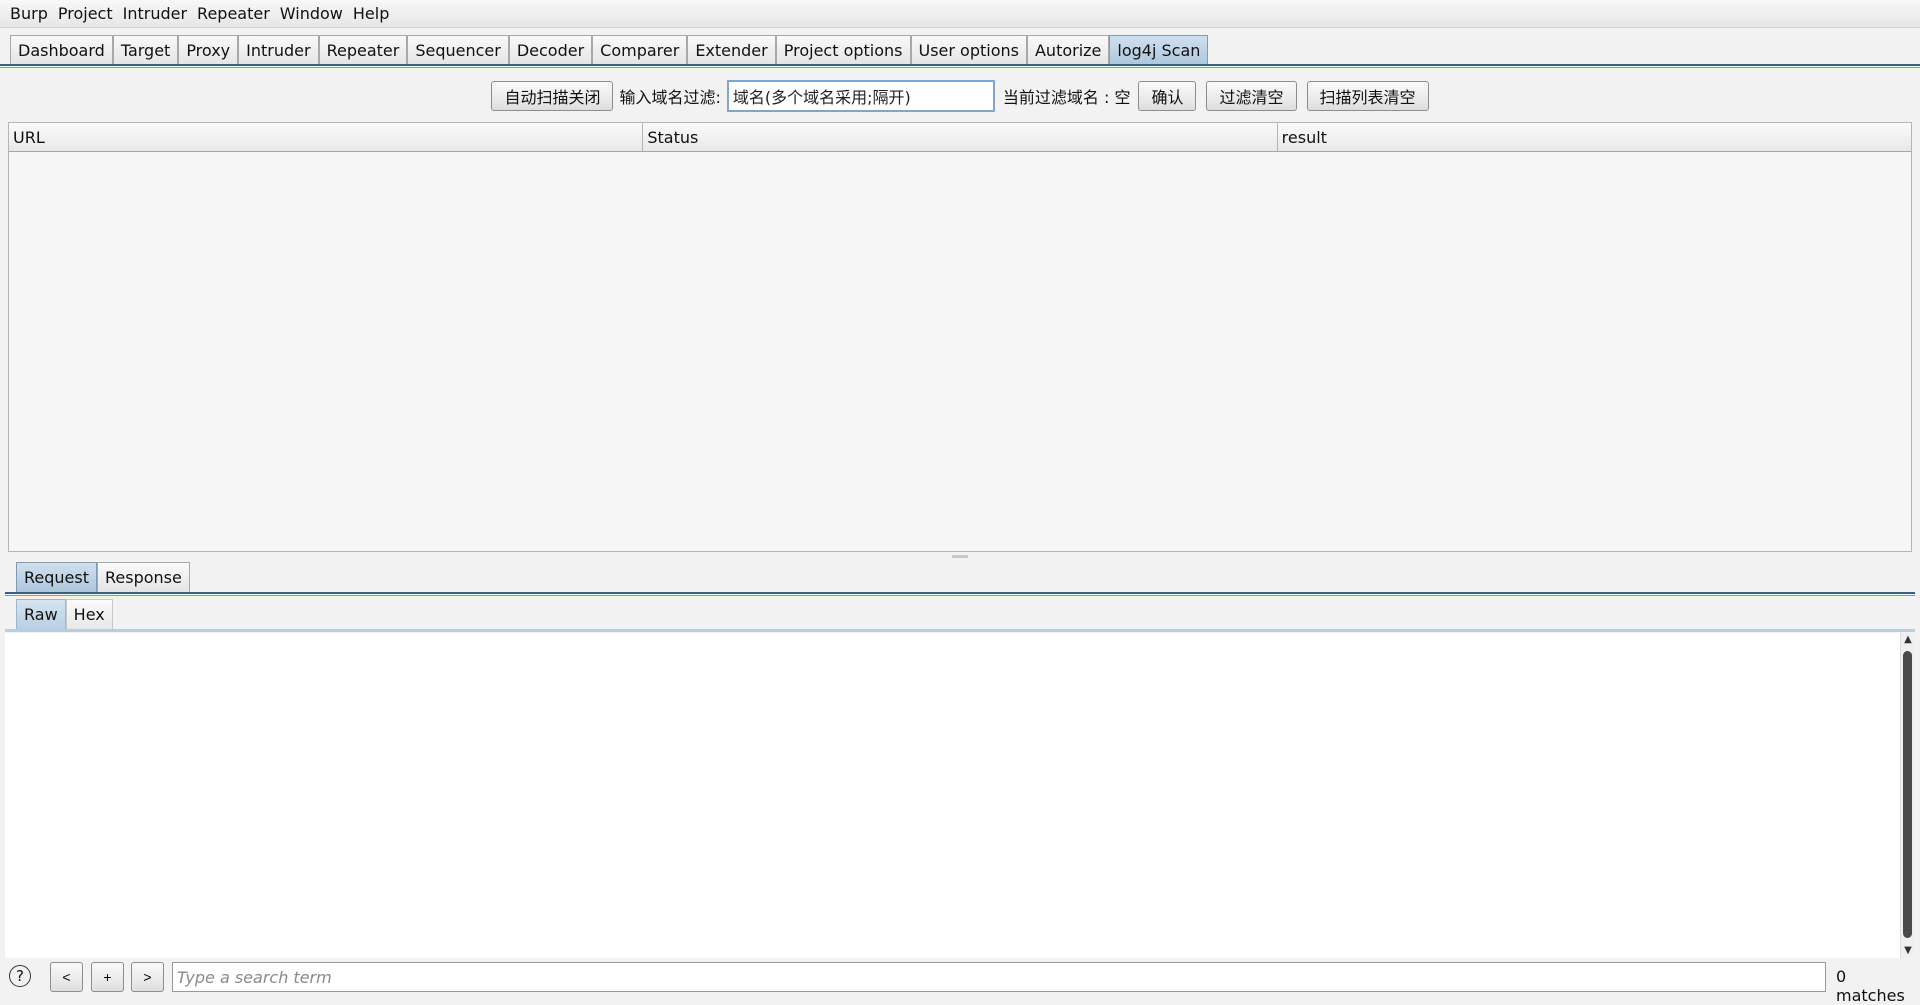 The height and width of the screenshot is (1005, 1920). Describe the element at coordinates (66, 977) in the screenshot. I see `search-previous-button: <` at that location.